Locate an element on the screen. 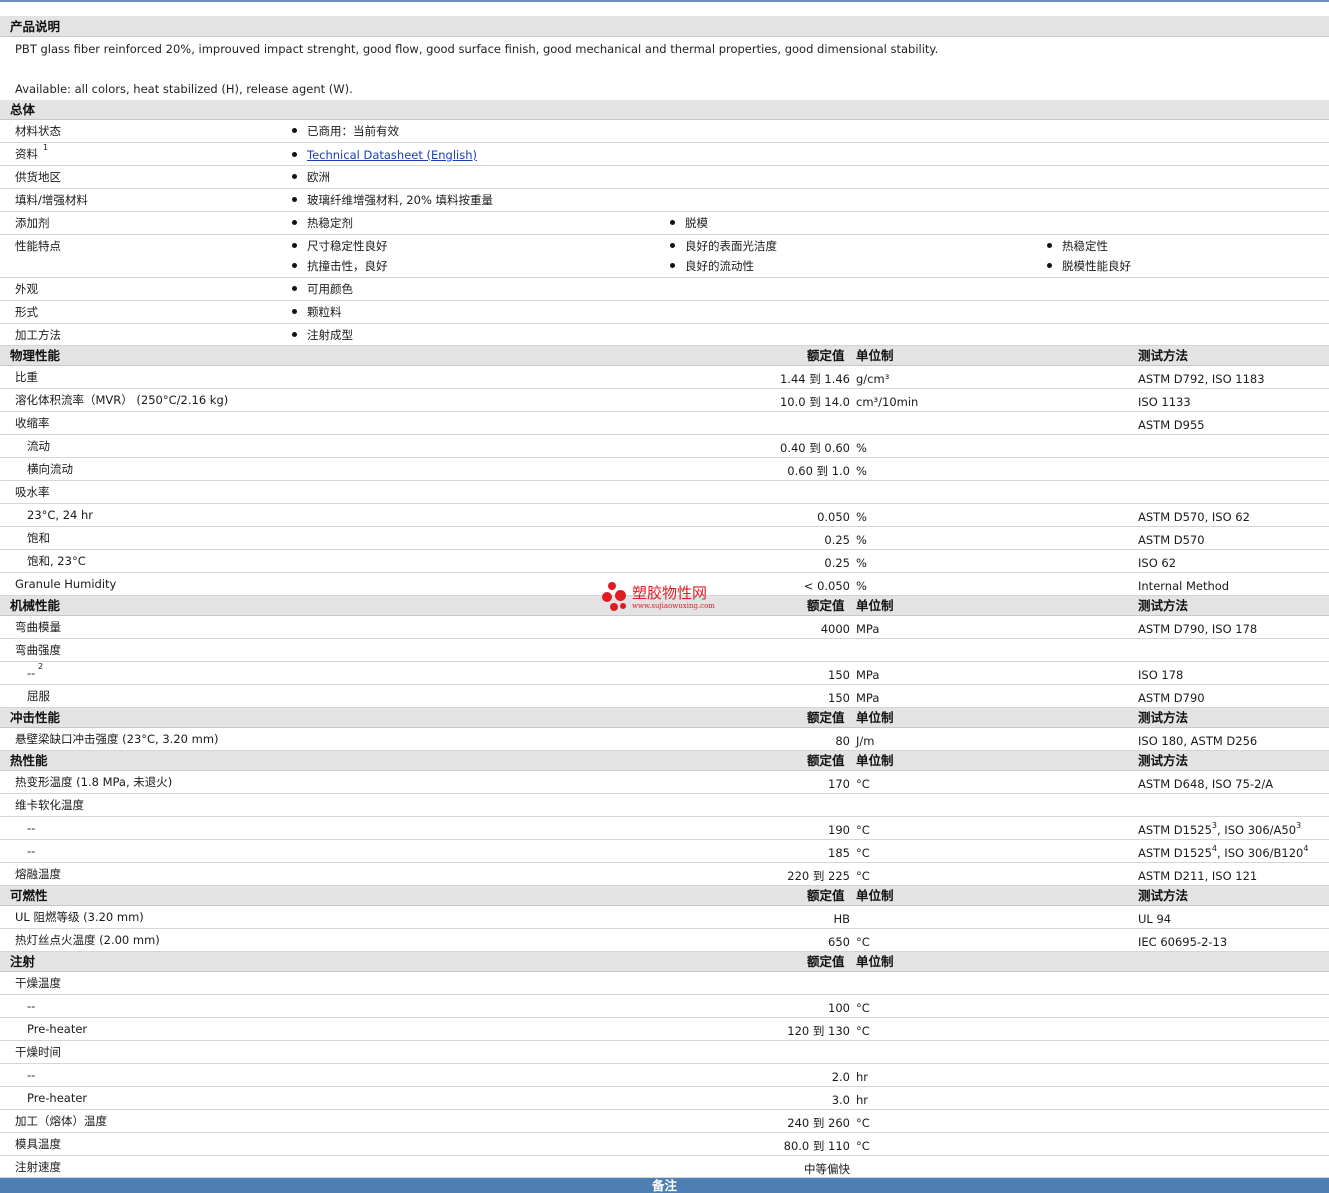 The height and width of the screenshot is (1193, 1329). bullet-item: 热稳定性 is located at coordinates (1077, 246).